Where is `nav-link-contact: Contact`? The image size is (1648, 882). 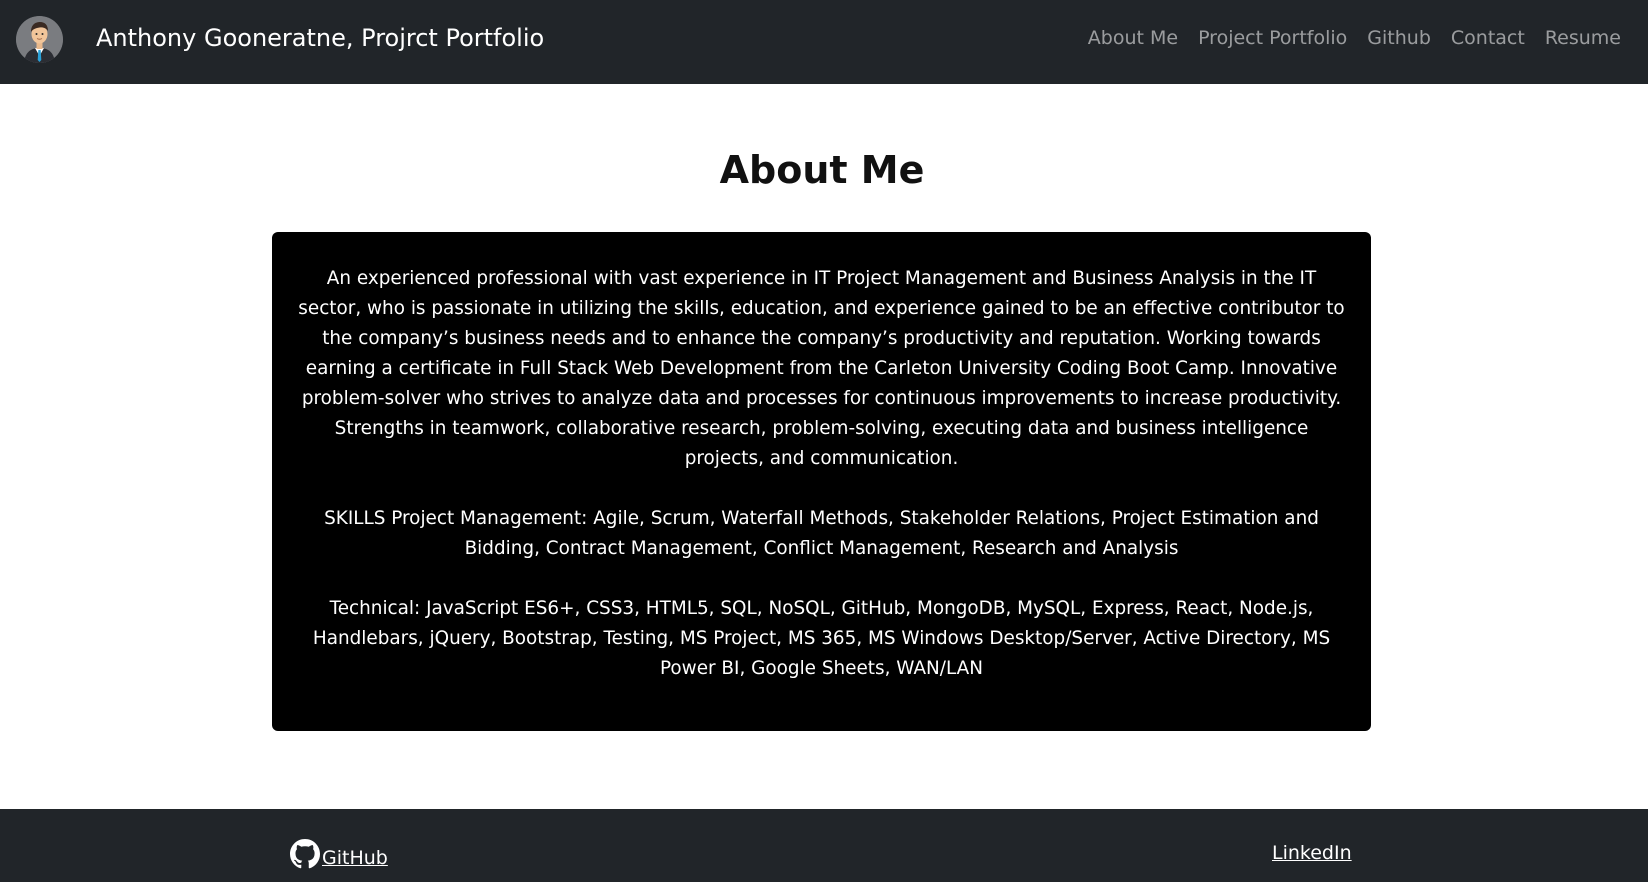
nav-link-contact: Contact is located at coordinates (1488, 38).